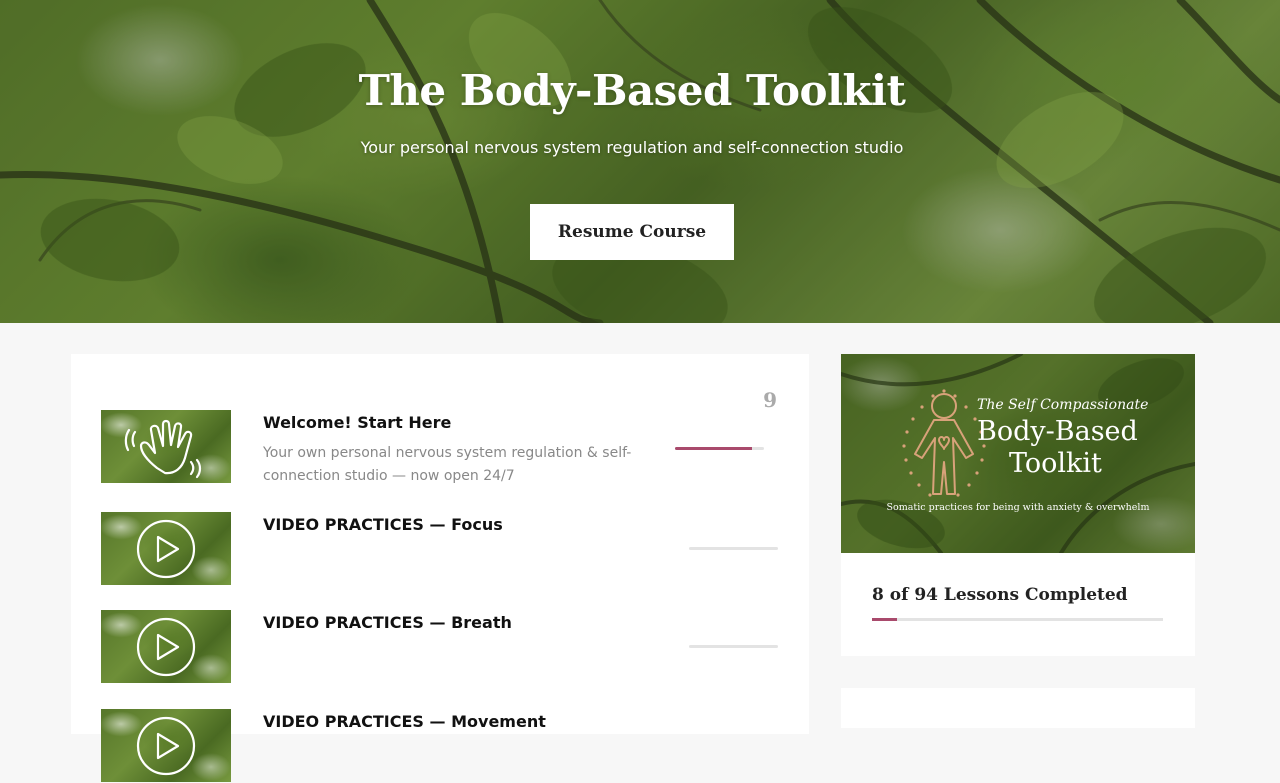 This screenshot has height=783, width=1280. What do you see at coordinates (163, 449) in the screenshot?
I see `waving-hand-icon` at bounding box center [163, 449].